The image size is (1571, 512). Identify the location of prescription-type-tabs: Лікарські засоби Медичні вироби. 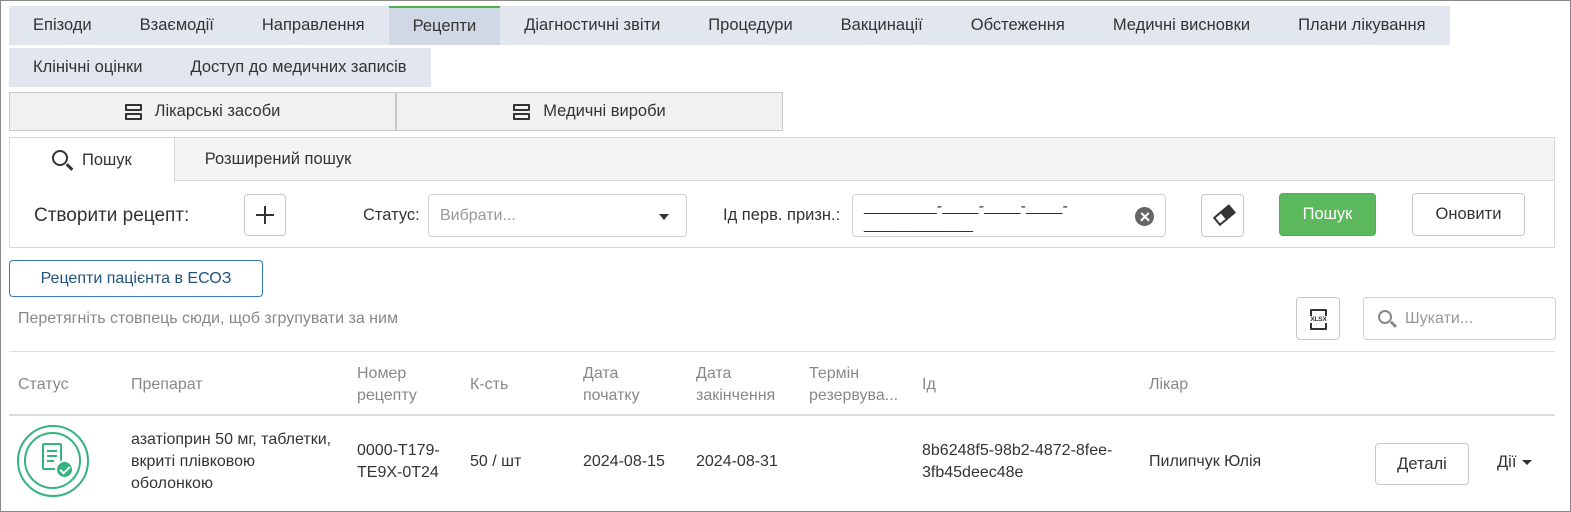
(396, 111).